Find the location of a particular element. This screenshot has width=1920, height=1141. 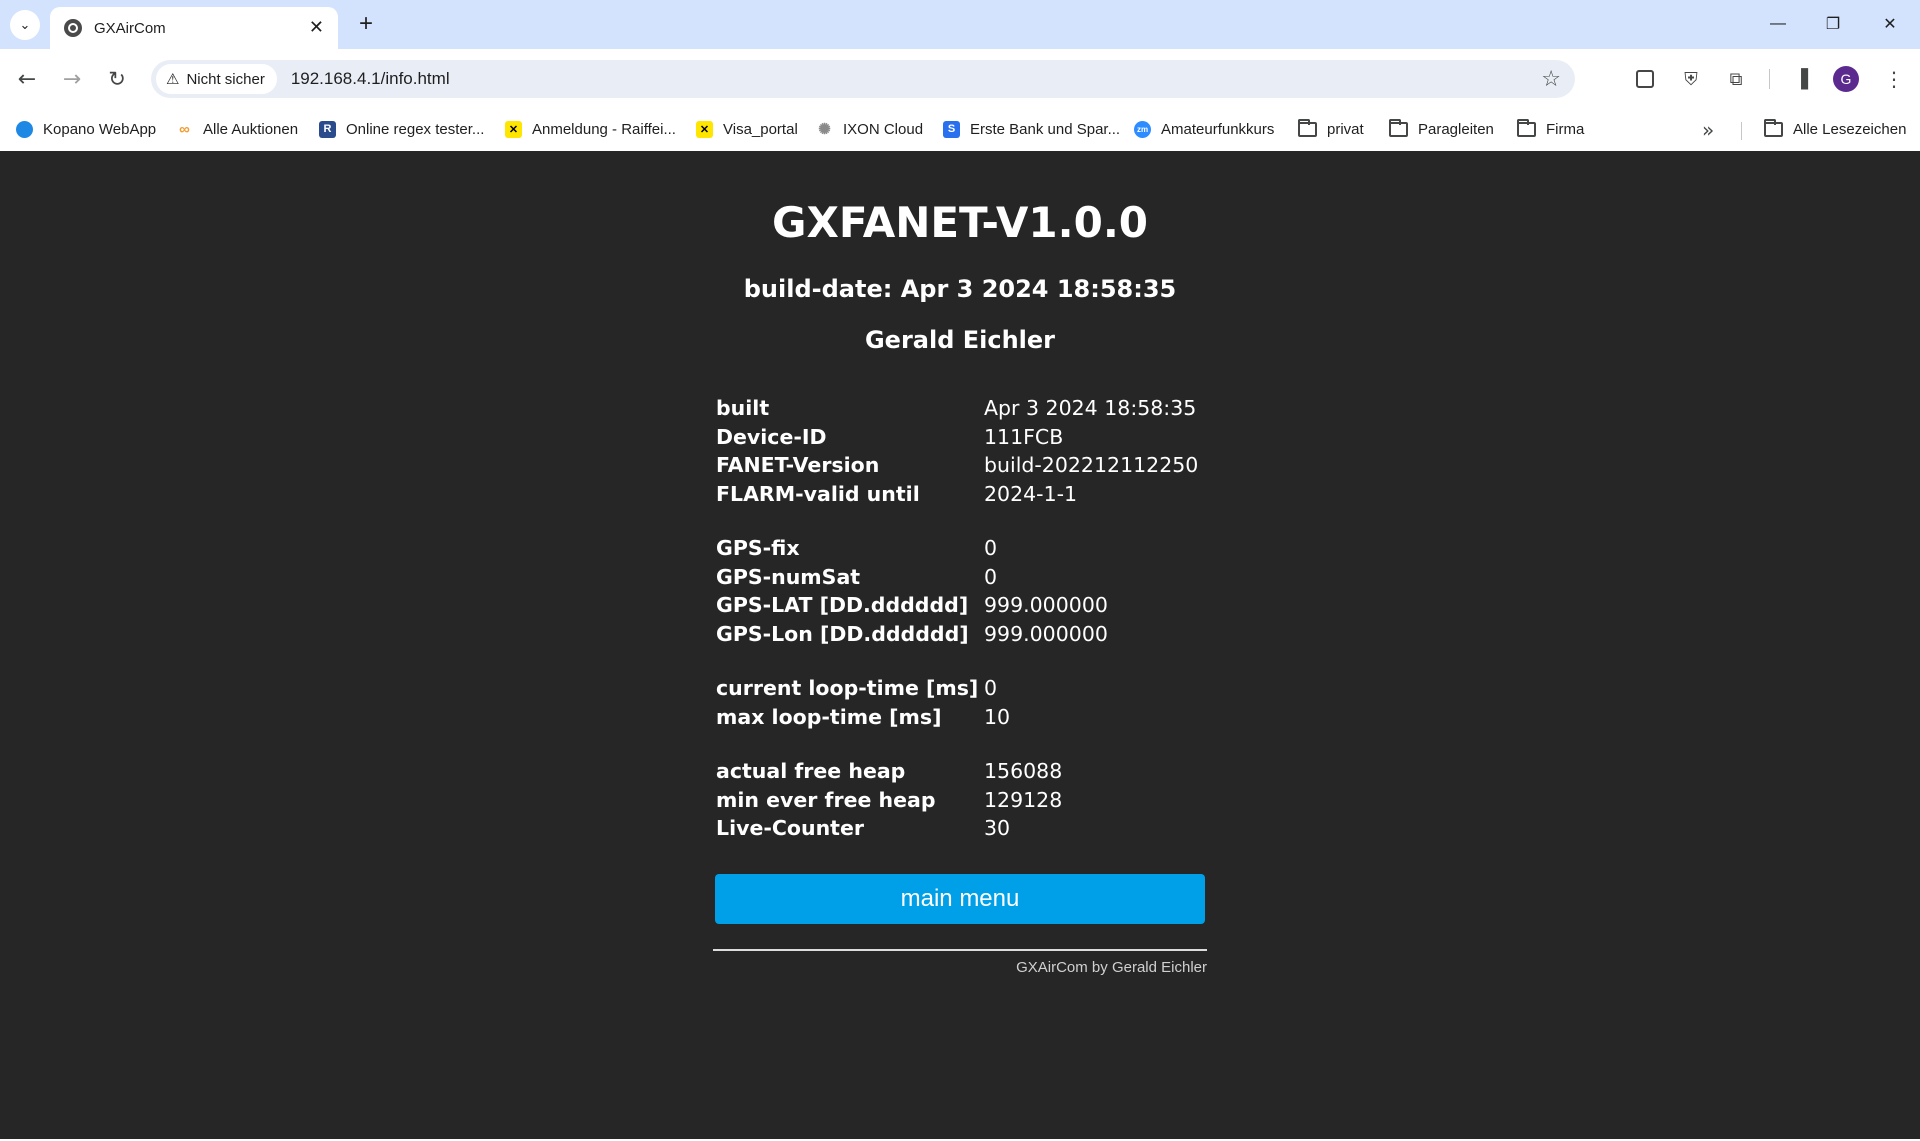

window-close-button: ✕ is located at coordinates (1890, 24).